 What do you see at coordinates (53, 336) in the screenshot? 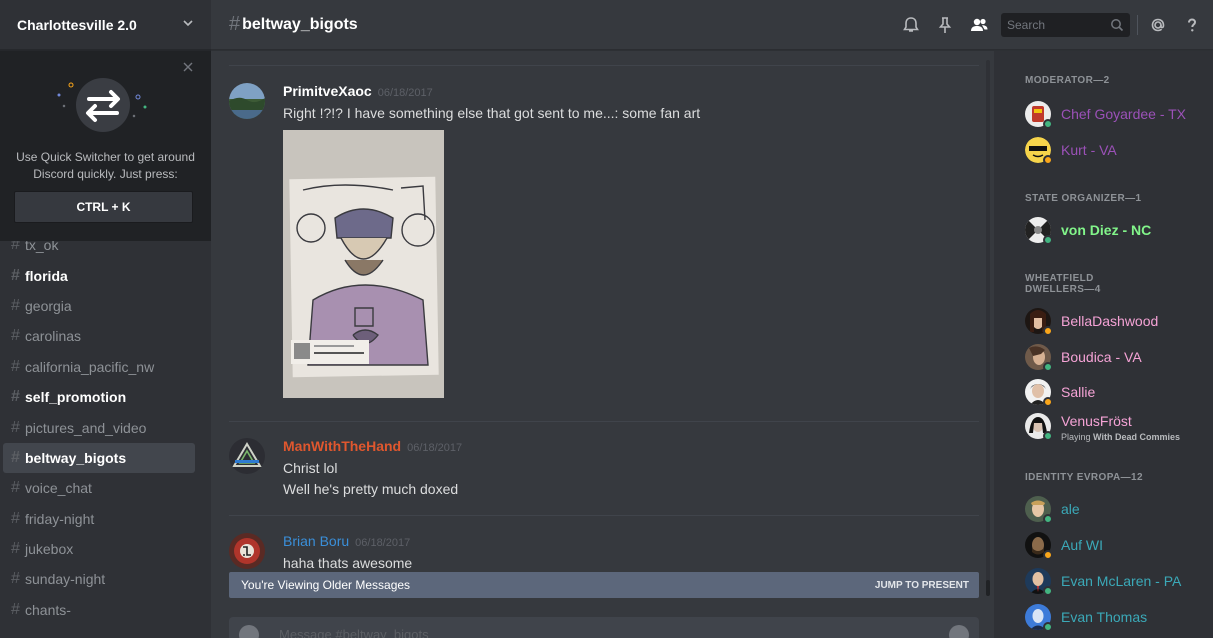
I see `channel-name: carolinas` at bounding box center [53, 336].